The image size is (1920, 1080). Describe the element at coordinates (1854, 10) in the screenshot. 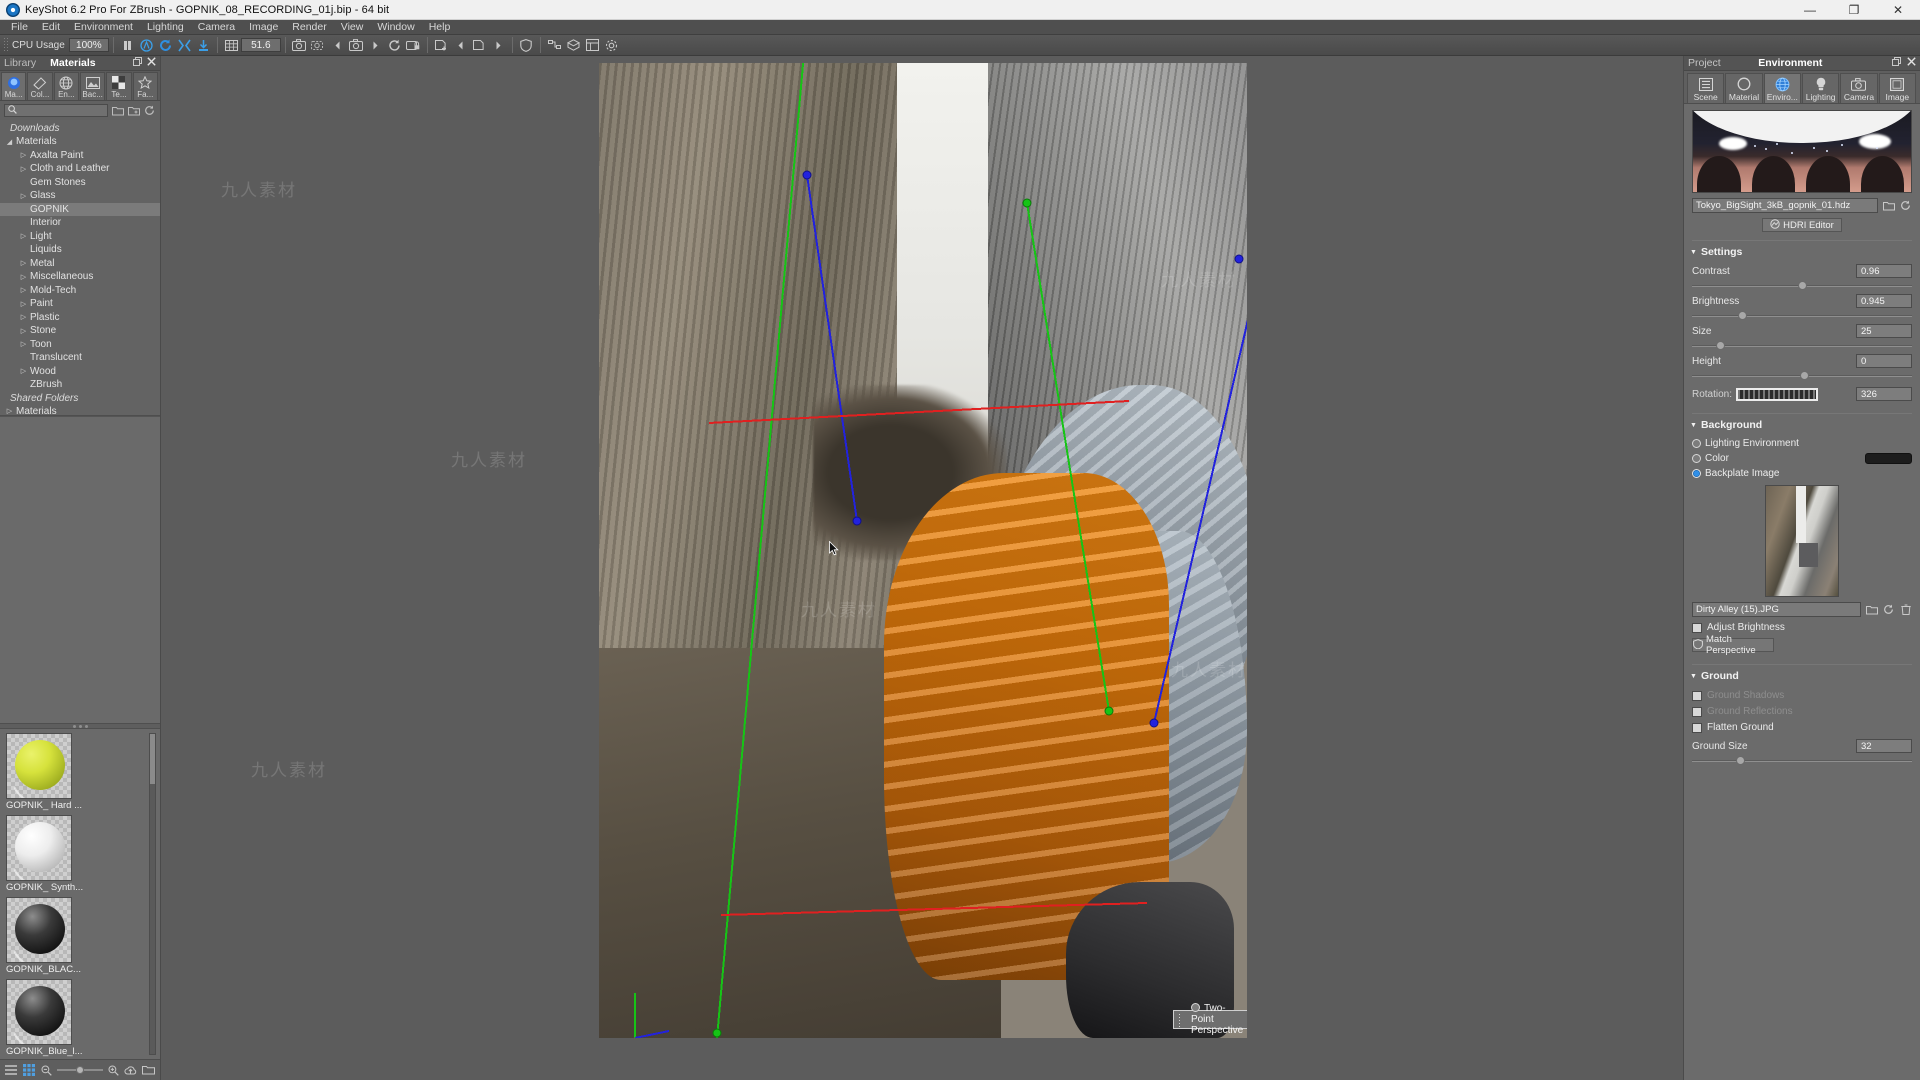

I see `maximize-button: ❐` at that location.